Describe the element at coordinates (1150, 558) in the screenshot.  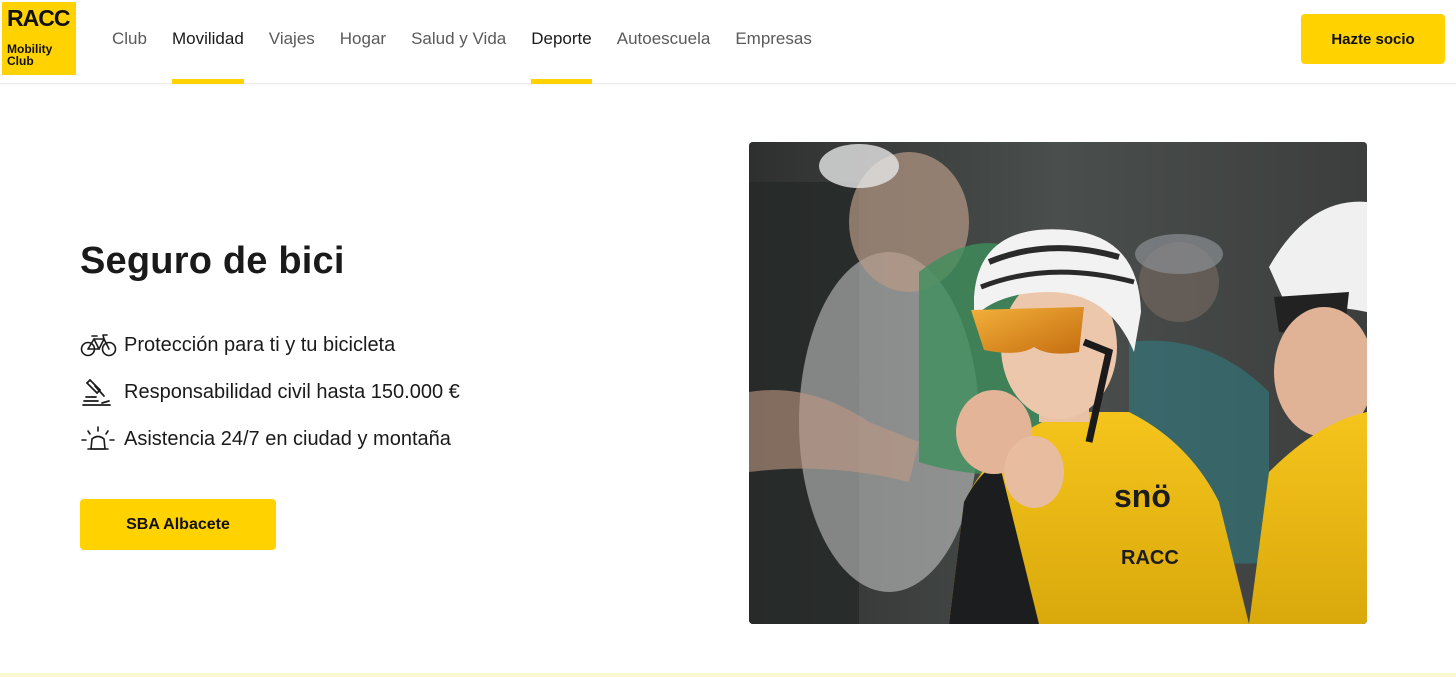
I see `jersey-logo-racc: RACC` at that location.